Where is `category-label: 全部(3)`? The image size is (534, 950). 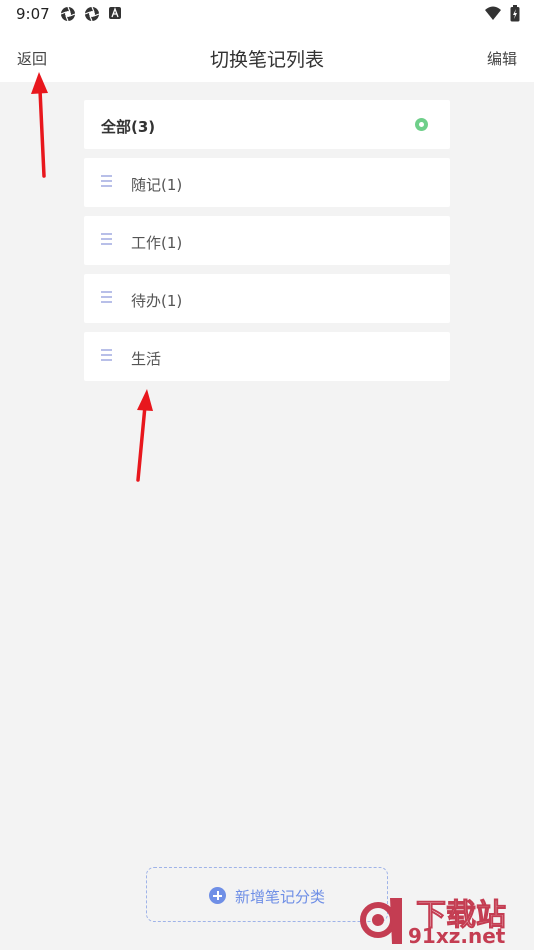
category-label: 全部(3) is located at coordinates (128, 127).